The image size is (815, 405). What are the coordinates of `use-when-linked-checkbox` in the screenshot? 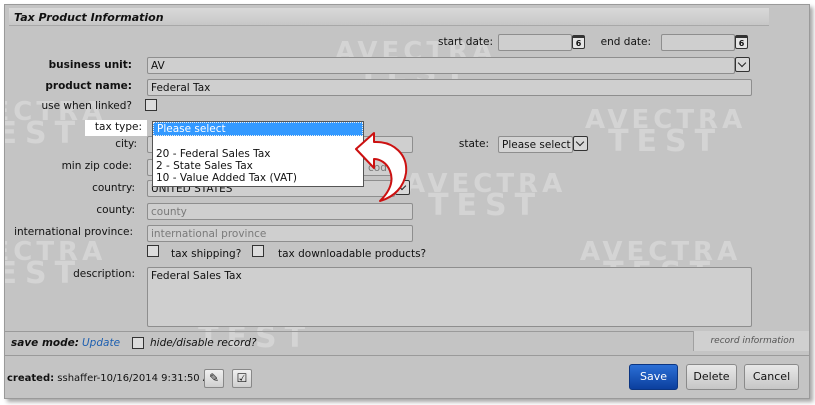 It's located at (151, 105).